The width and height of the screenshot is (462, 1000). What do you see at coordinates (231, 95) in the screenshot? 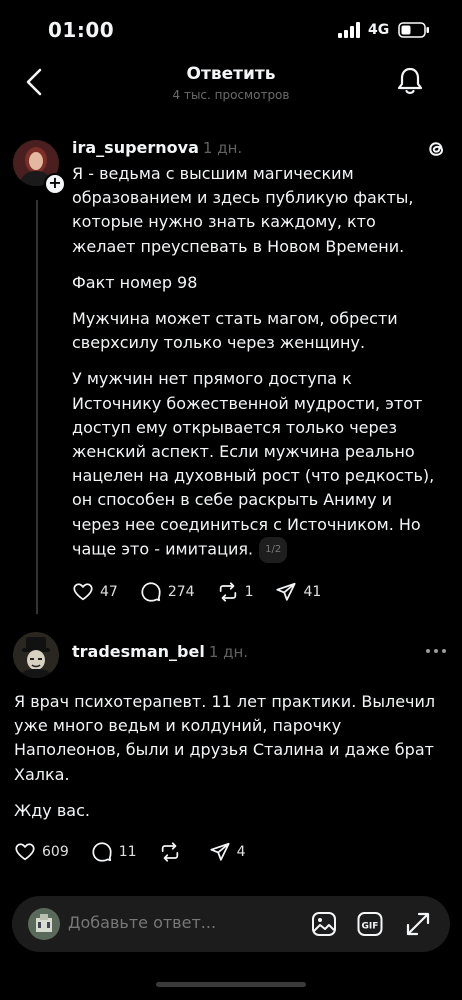
I see `view-count: 4 тыс. просмотров` at bounding box center [231, 95].